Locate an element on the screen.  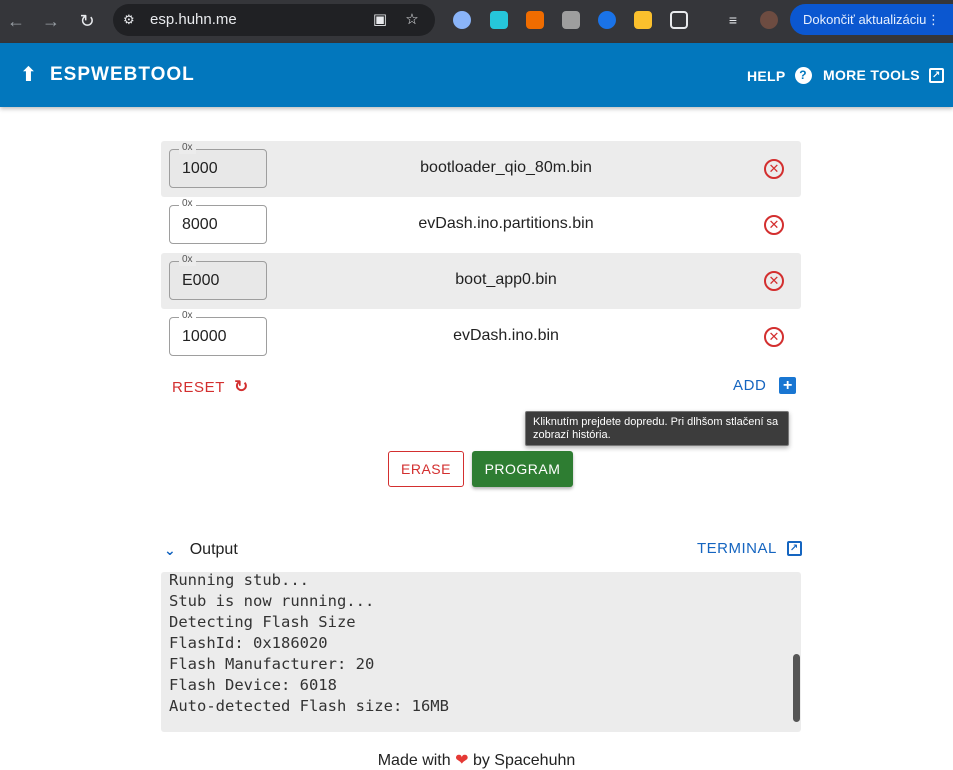
offset-field: 0x E000 is located at coordinates (218, 277).